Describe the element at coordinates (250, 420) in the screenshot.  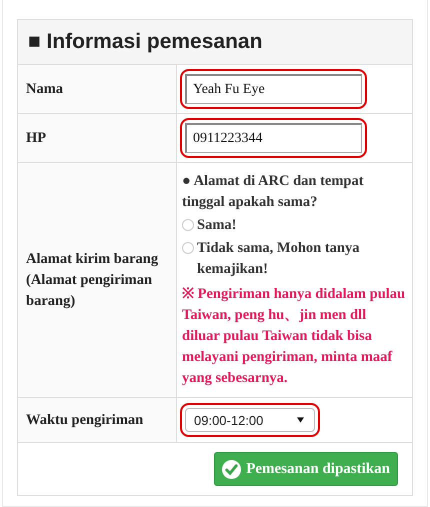
I see `time-dropdown: 09:00-12:00` at that location.